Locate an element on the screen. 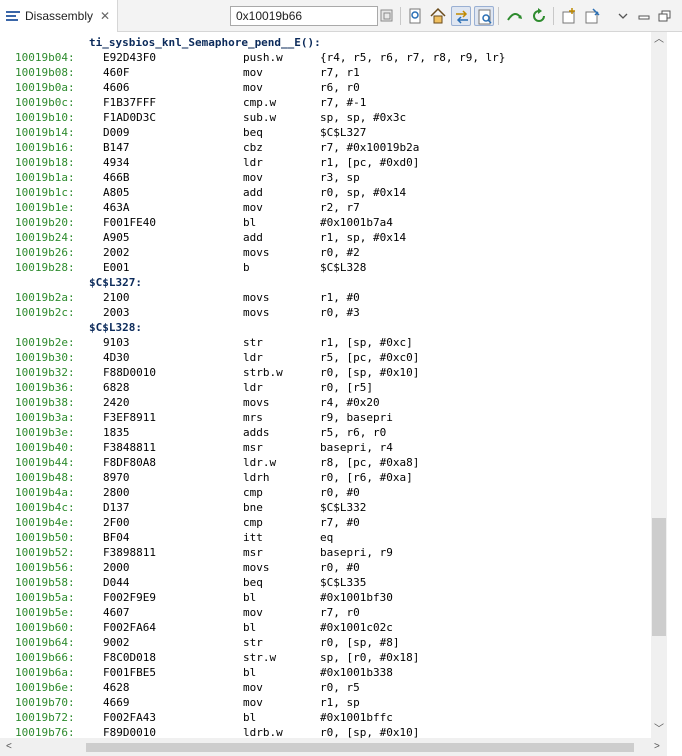  operands-text: r6, r0 is located at coordinates (340, 87).